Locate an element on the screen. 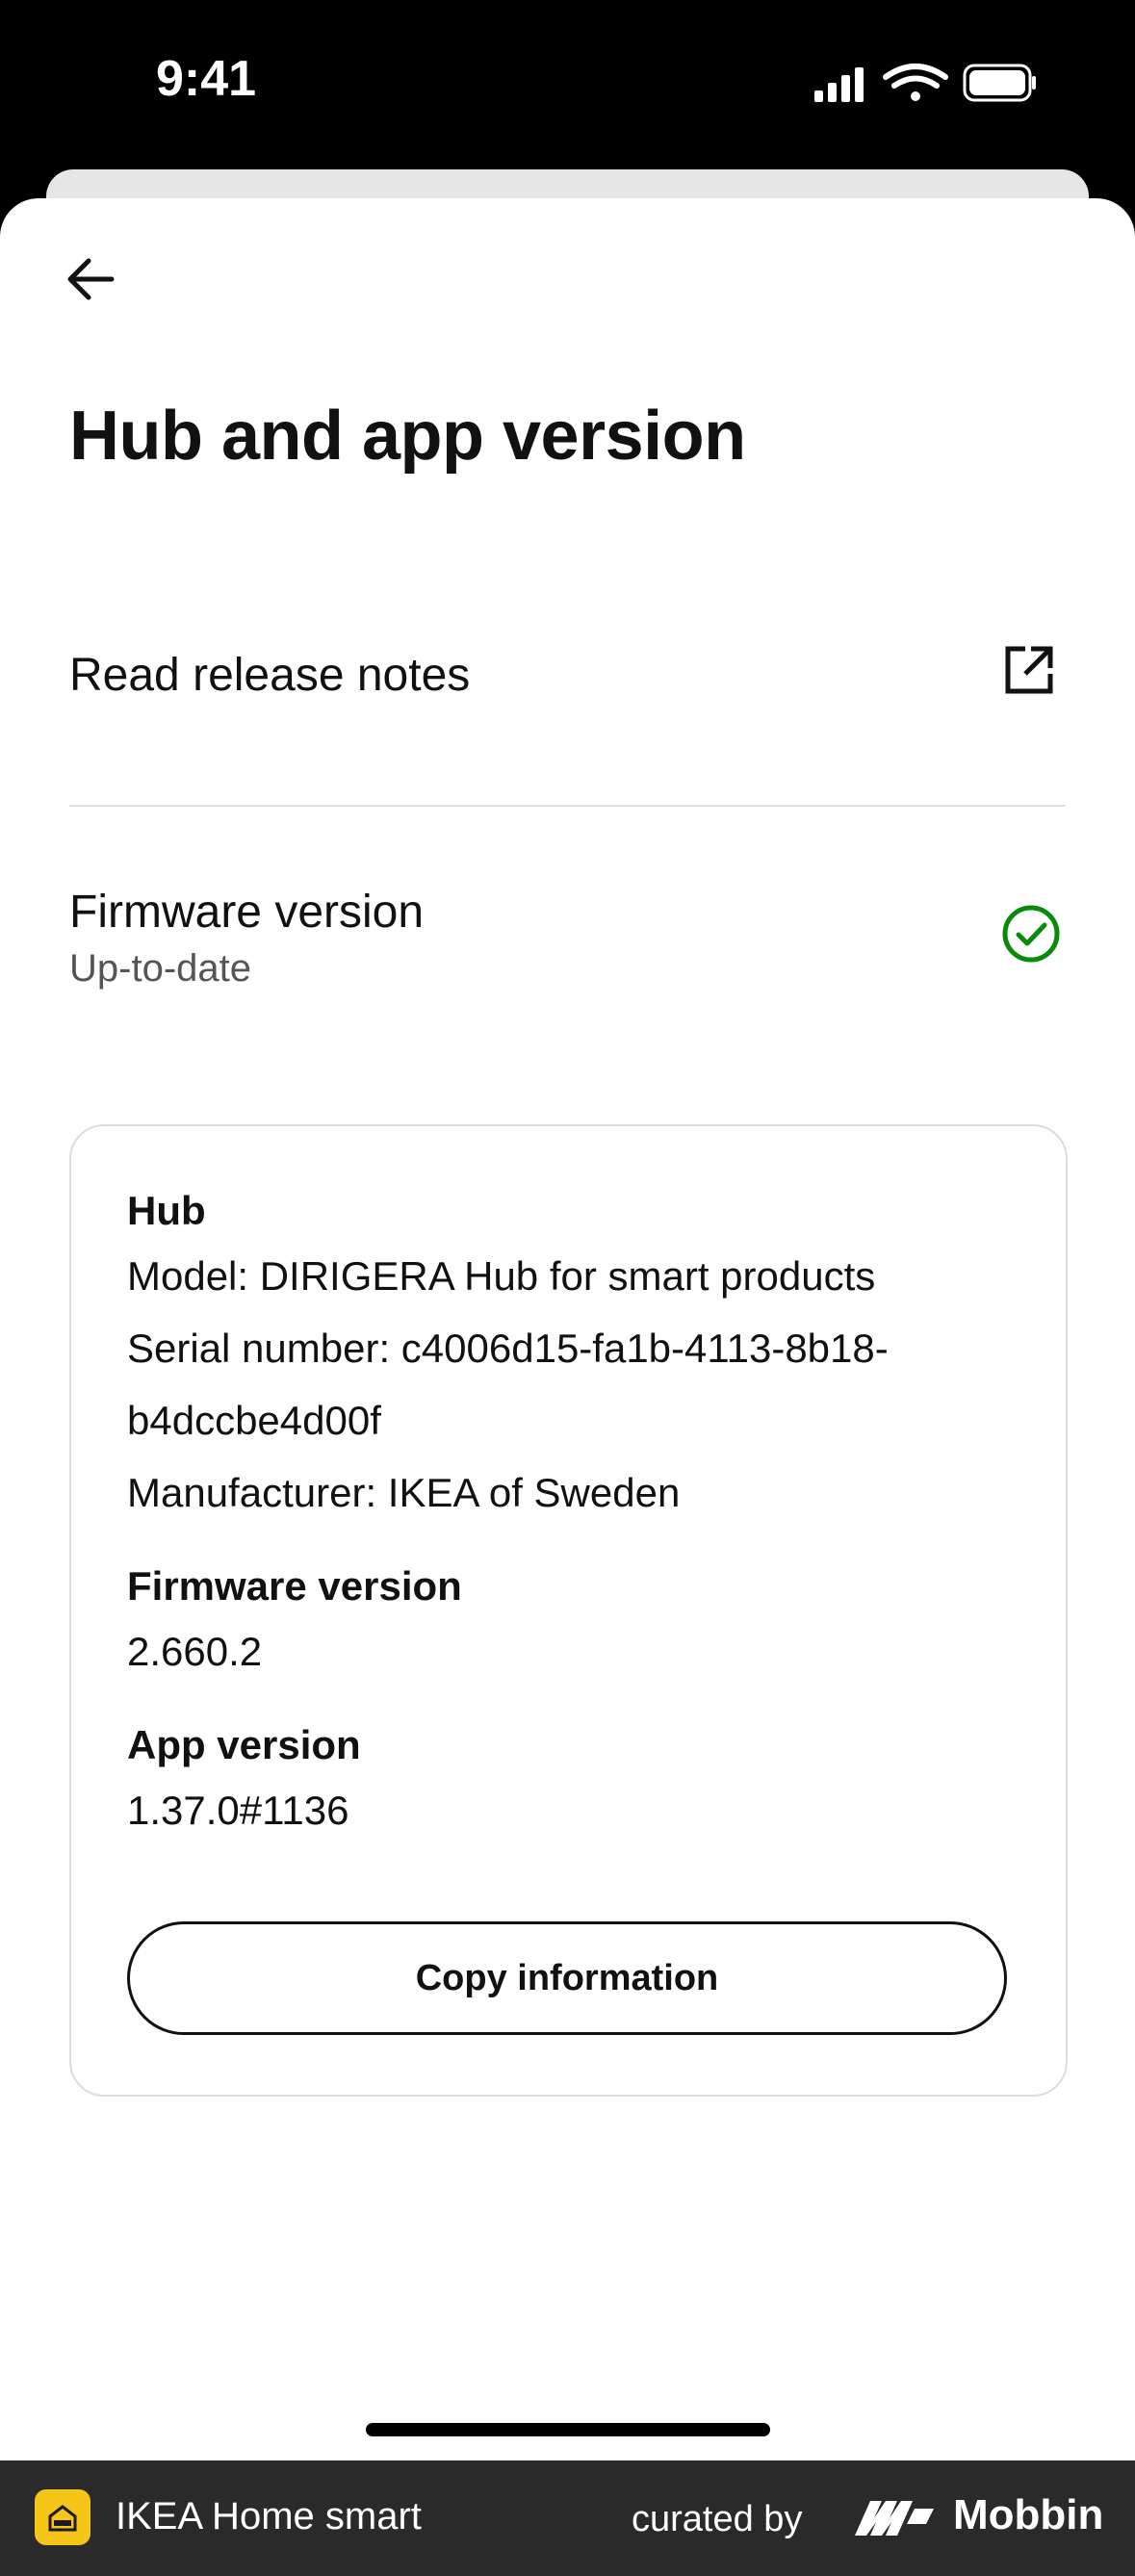 This screenshot has height=2576, width=1135. ikea-home-icon is located at coordinates (62, 2519).